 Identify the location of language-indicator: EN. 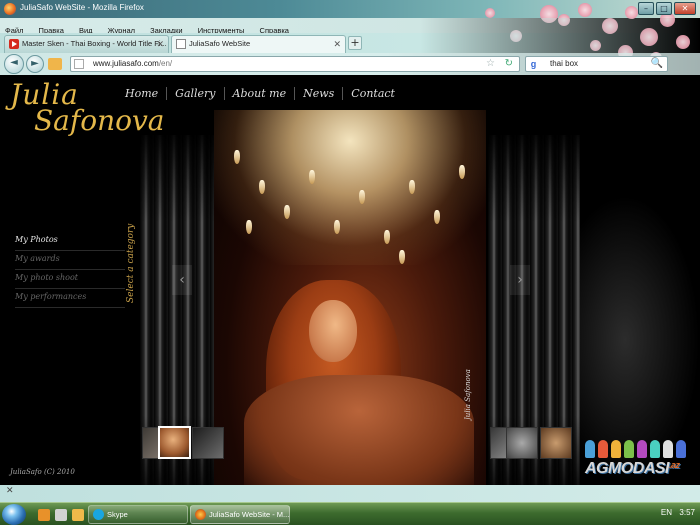
(666, 512).